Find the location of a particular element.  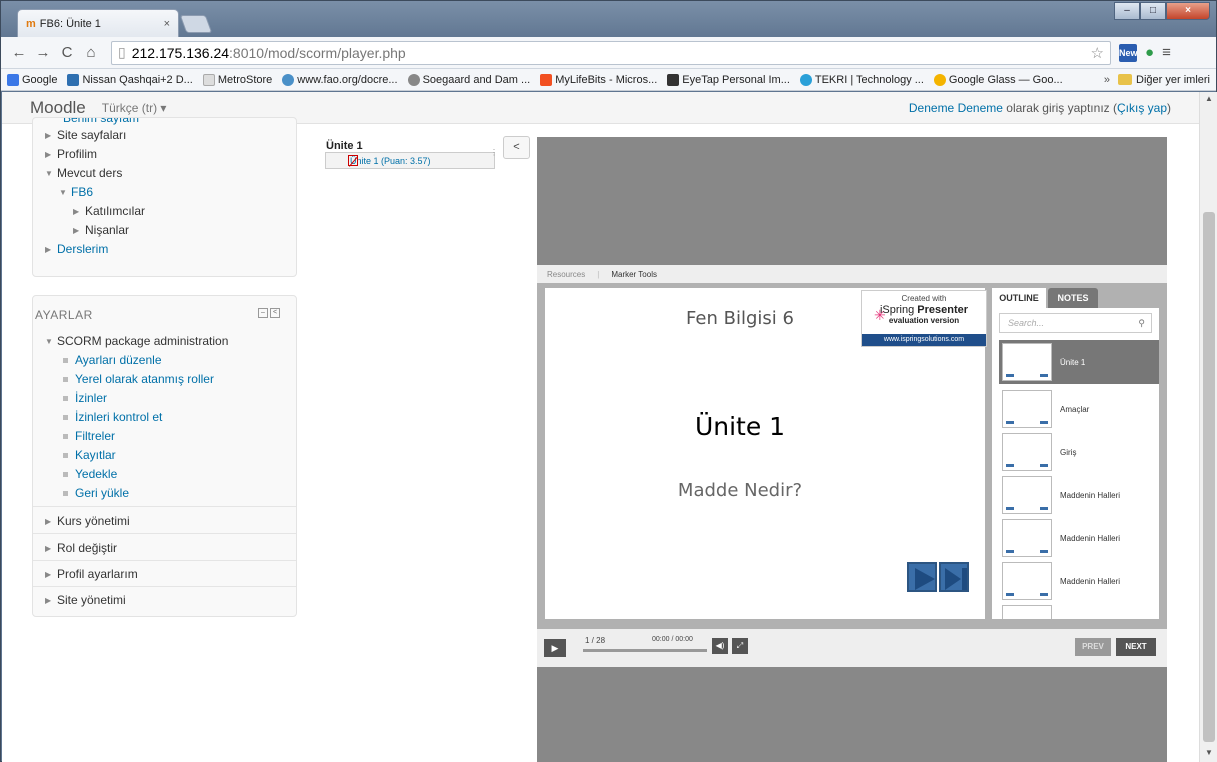

user-link: Deneme Deneme is located at coordinates (956, 108).